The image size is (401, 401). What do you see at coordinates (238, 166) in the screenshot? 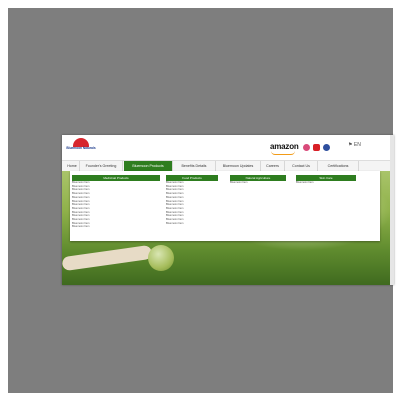
I see `nav-item-bluemoon-updates: Bluemoon Updates` at bounding box center [238, 166].